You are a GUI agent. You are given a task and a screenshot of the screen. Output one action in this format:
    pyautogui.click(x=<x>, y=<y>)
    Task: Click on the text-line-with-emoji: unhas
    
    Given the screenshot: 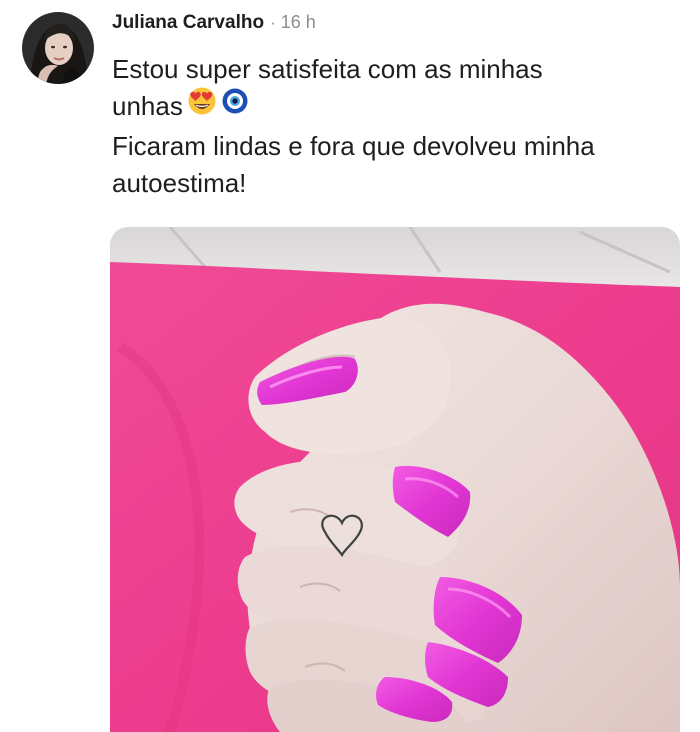 What is the action you would take?
    pyautogui.click(x=392, y=107)
    